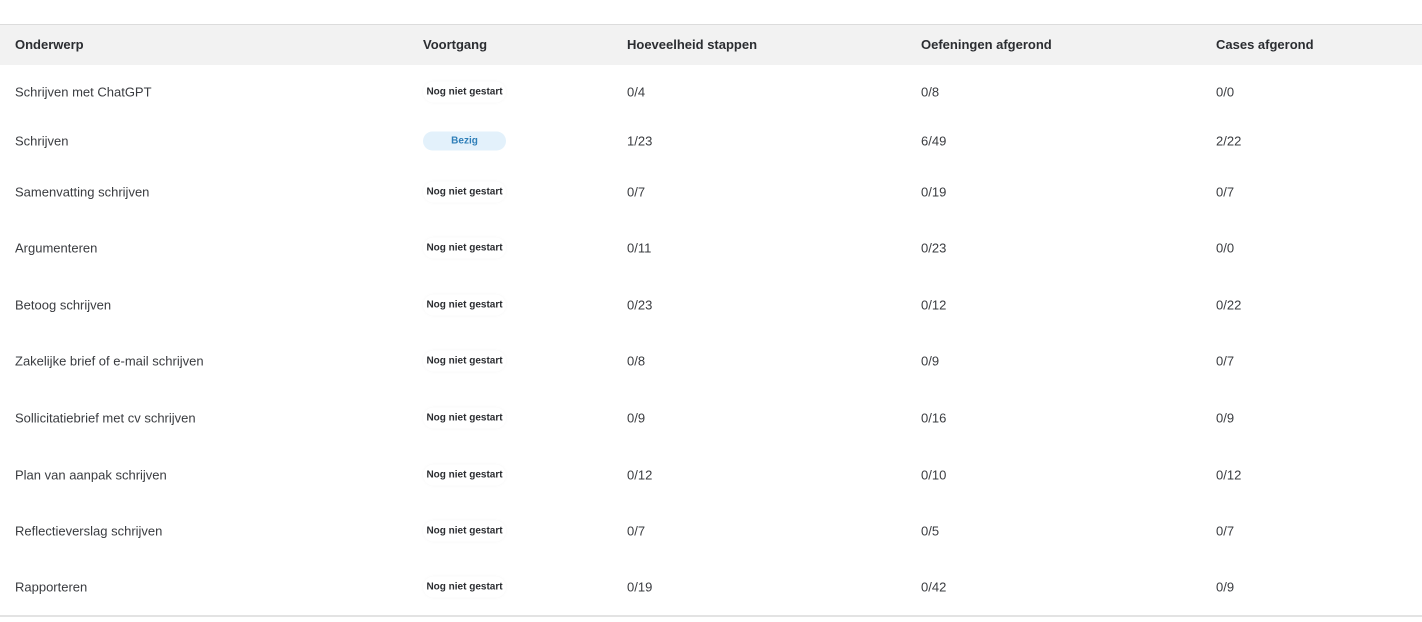  Describe the element at coordinates (640, 305) in the screenshot. I see `steps-count: 0/23` at that location.